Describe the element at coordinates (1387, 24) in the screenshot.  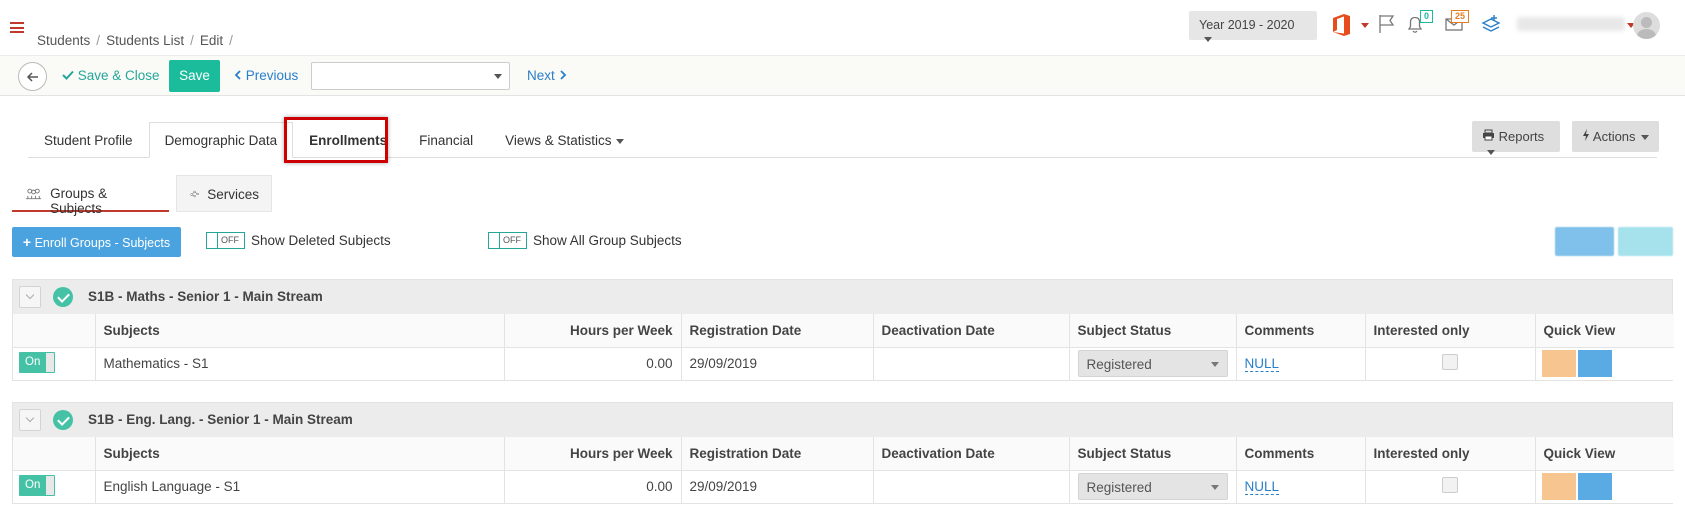
I see `flag-icon` at that location.